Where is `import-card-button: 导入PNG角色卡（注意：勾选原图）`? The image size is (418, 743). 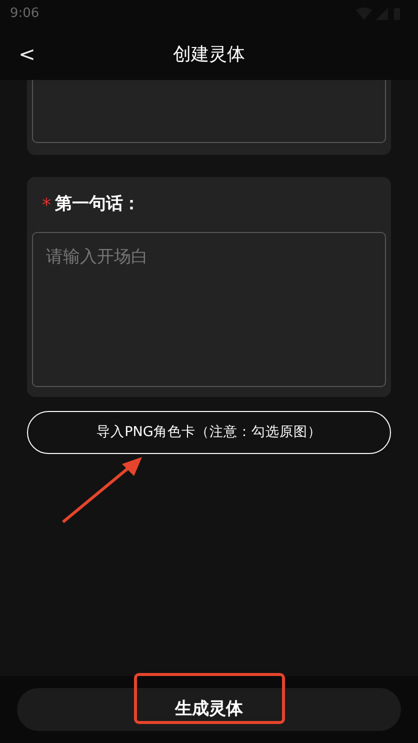 import-card-button: 导入PNG角色卡（注意：勾选原图） is located at coordinates (209, 432).